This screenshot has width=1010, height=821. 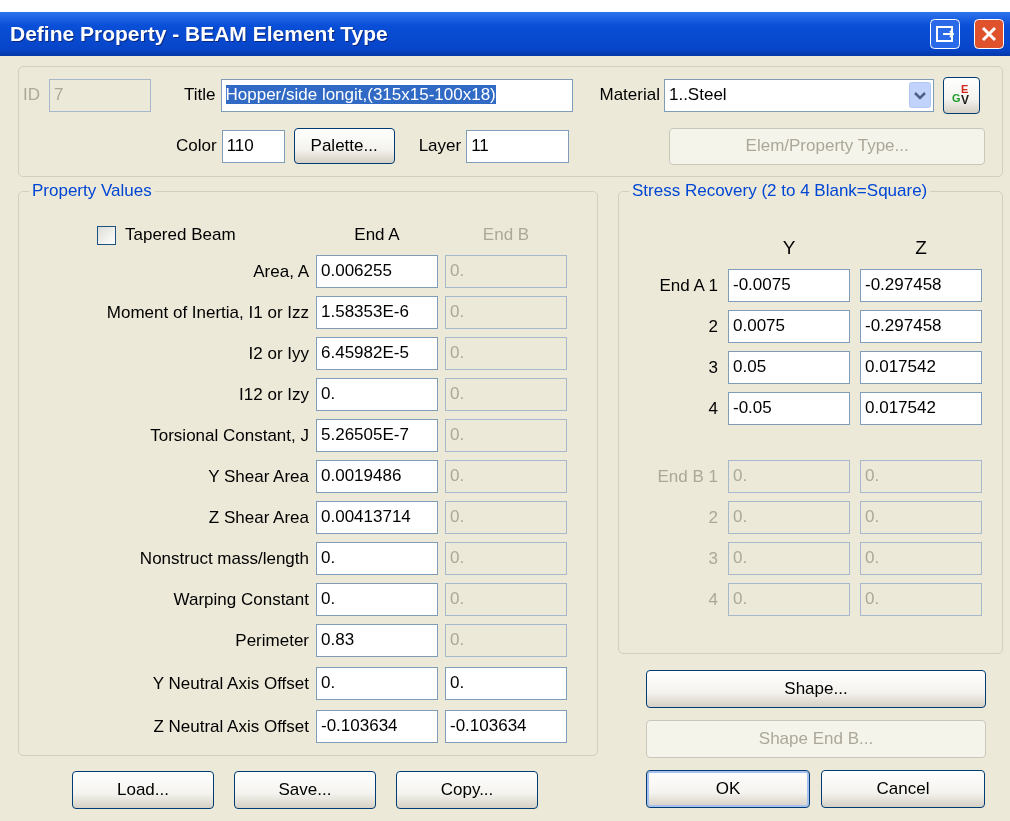 I want to click on input-field: -0.0075, so click(x=789, y=285).